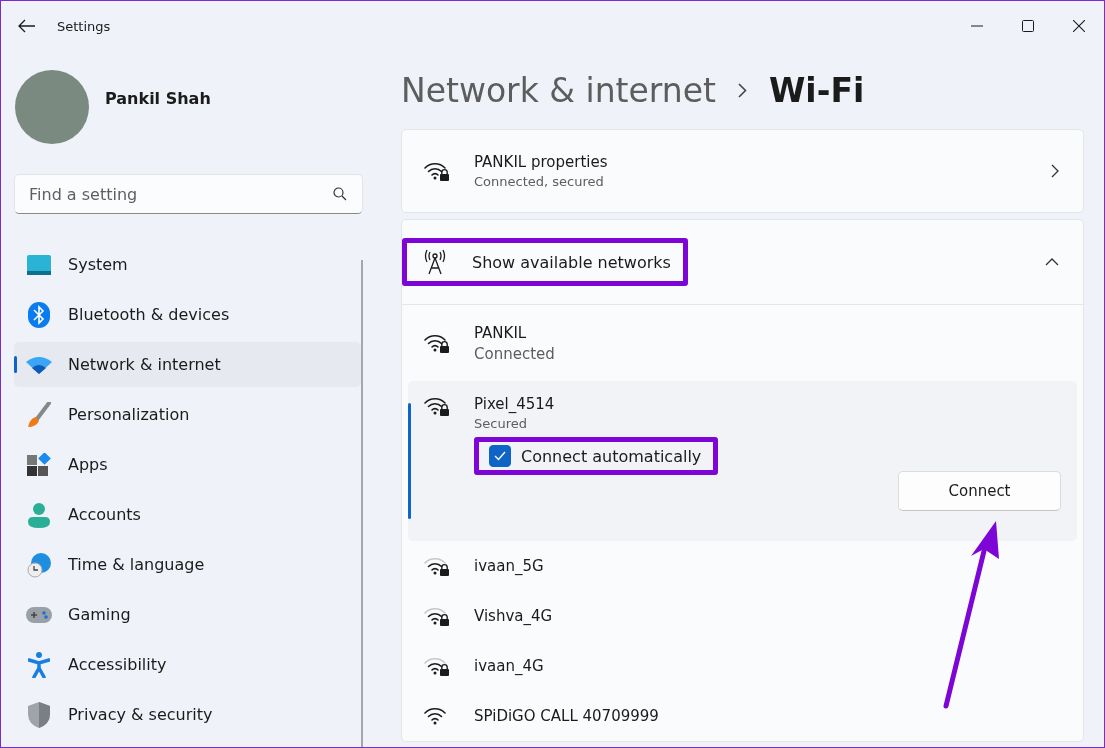 The image size is (1105, 748). Describe the element at coordinates (541, 162) in the screenshot. I see `card-title: PANKIL properties` at that location.